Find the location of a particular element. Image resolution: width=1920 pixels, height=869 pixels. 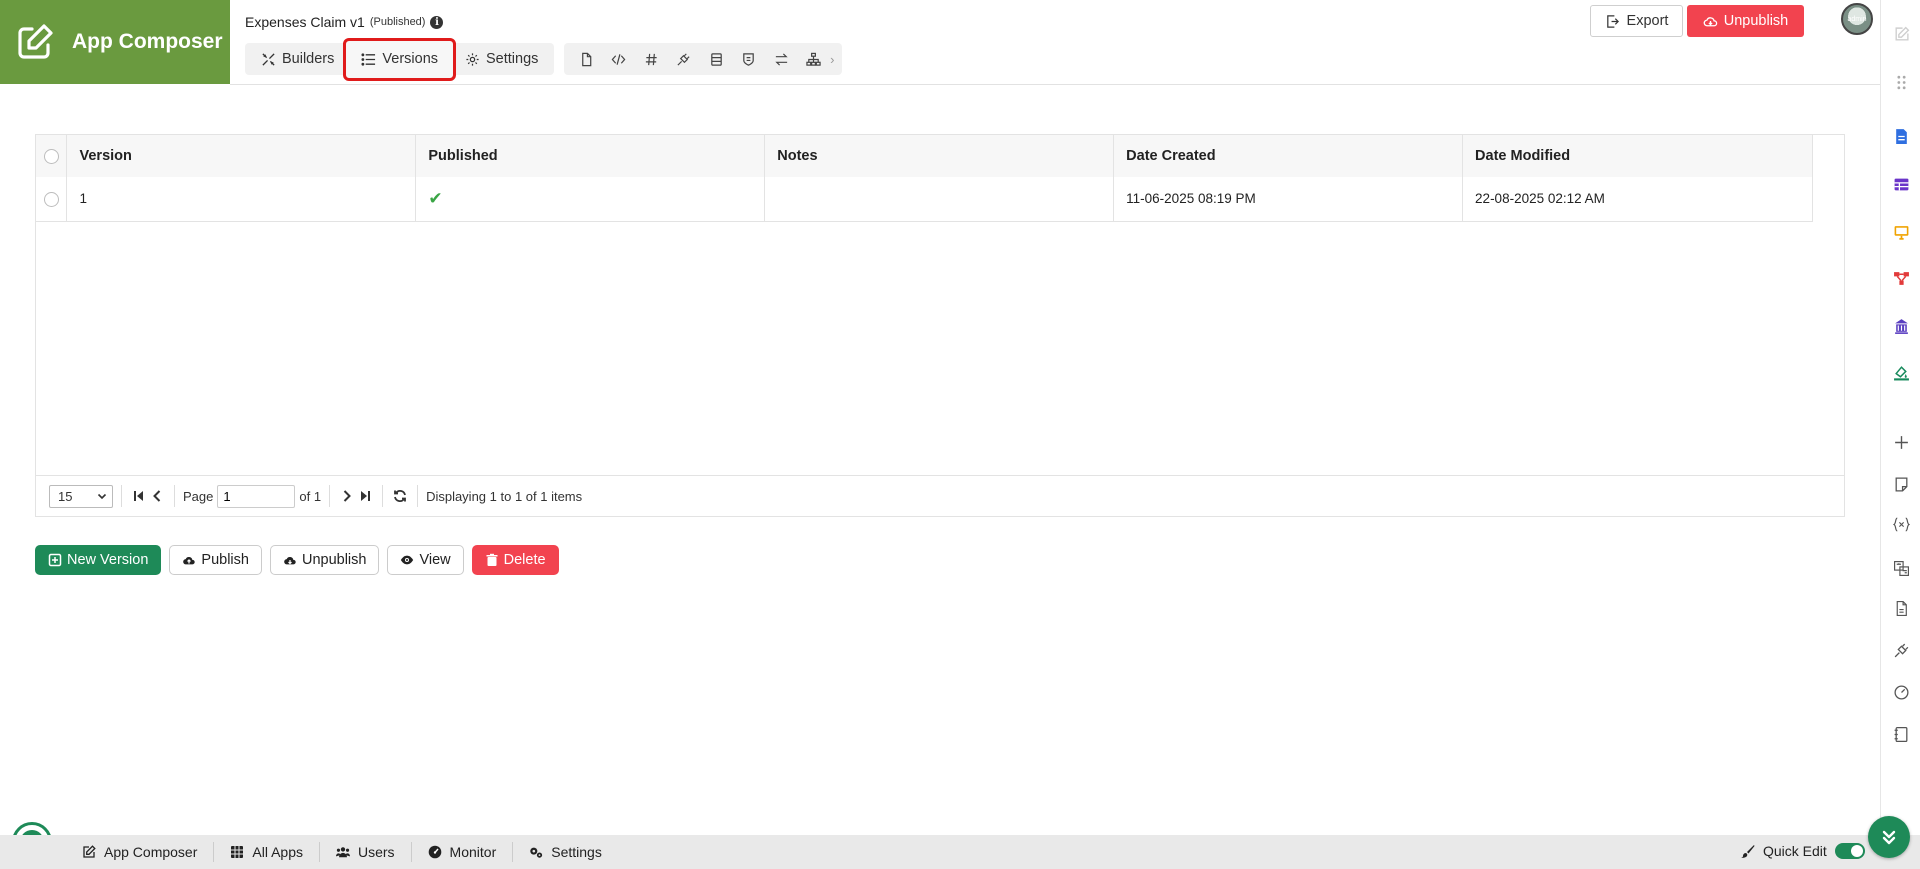

pencil-icon is located at coordinates (1901, 34).